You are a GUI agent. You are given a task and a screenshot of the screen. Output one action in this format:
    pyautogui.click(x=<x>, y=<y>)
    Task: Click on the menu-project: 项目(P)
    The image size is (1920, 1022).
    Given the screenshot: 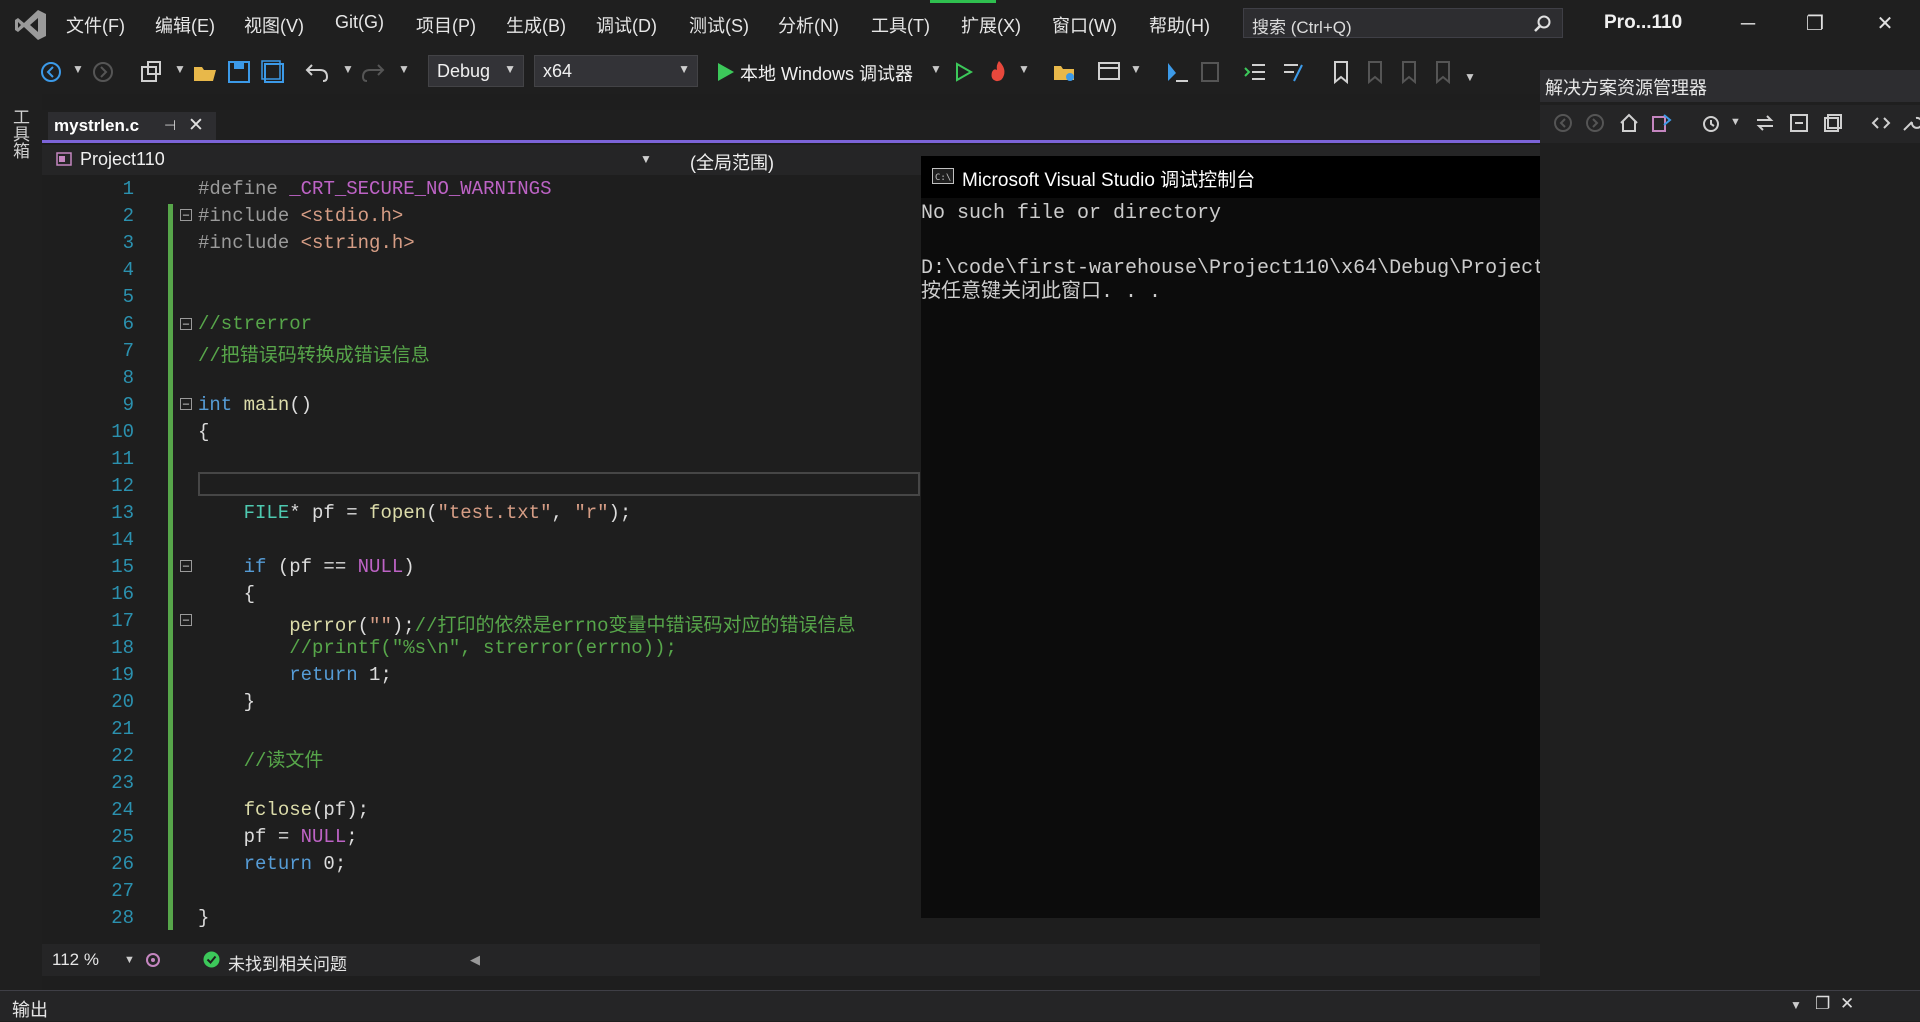 What is the action you would take?
    pyautogui.click(x=446, y=25)
    